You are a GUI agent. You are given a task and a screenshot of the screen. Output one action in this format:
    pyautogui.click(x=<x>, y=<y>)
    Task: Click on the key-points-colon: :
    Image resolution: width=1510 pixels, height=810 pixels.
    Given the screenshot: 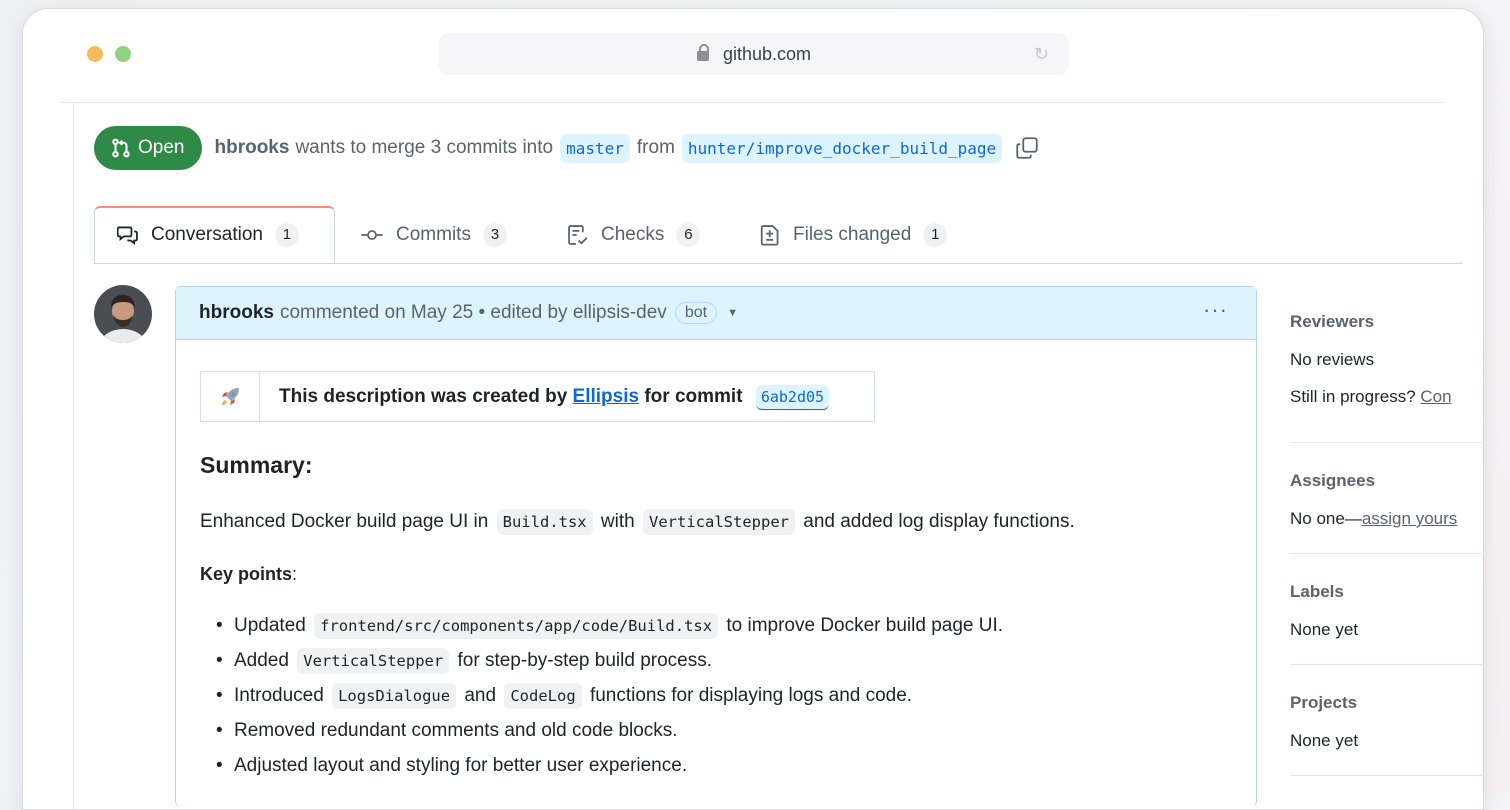 What is the action you would take?
    pyautogui.click(x=295, y=574)
    